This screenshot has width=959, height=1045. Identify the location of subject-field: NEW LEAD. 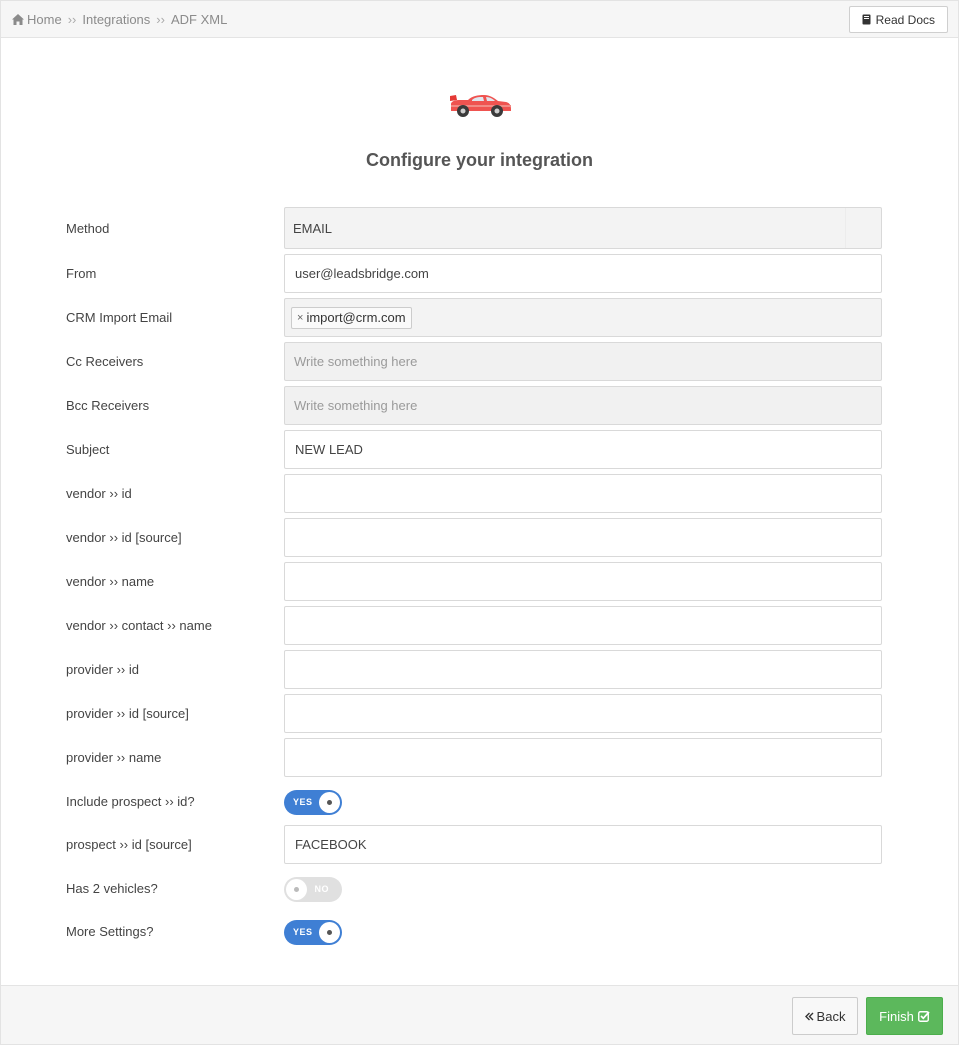
(583, 449).